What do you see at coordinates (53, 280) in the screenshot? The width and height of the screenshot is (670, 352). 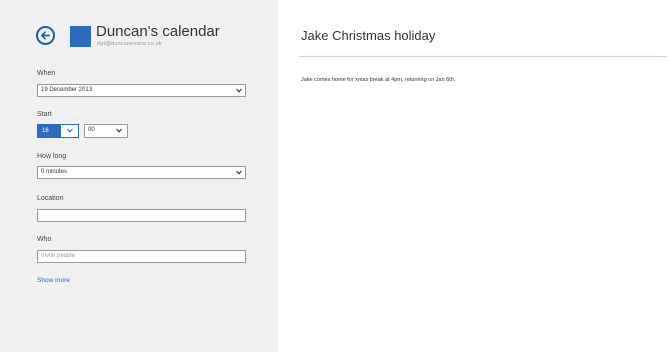 I see `show-more-link: Show more` at bounding box center [53, 280].